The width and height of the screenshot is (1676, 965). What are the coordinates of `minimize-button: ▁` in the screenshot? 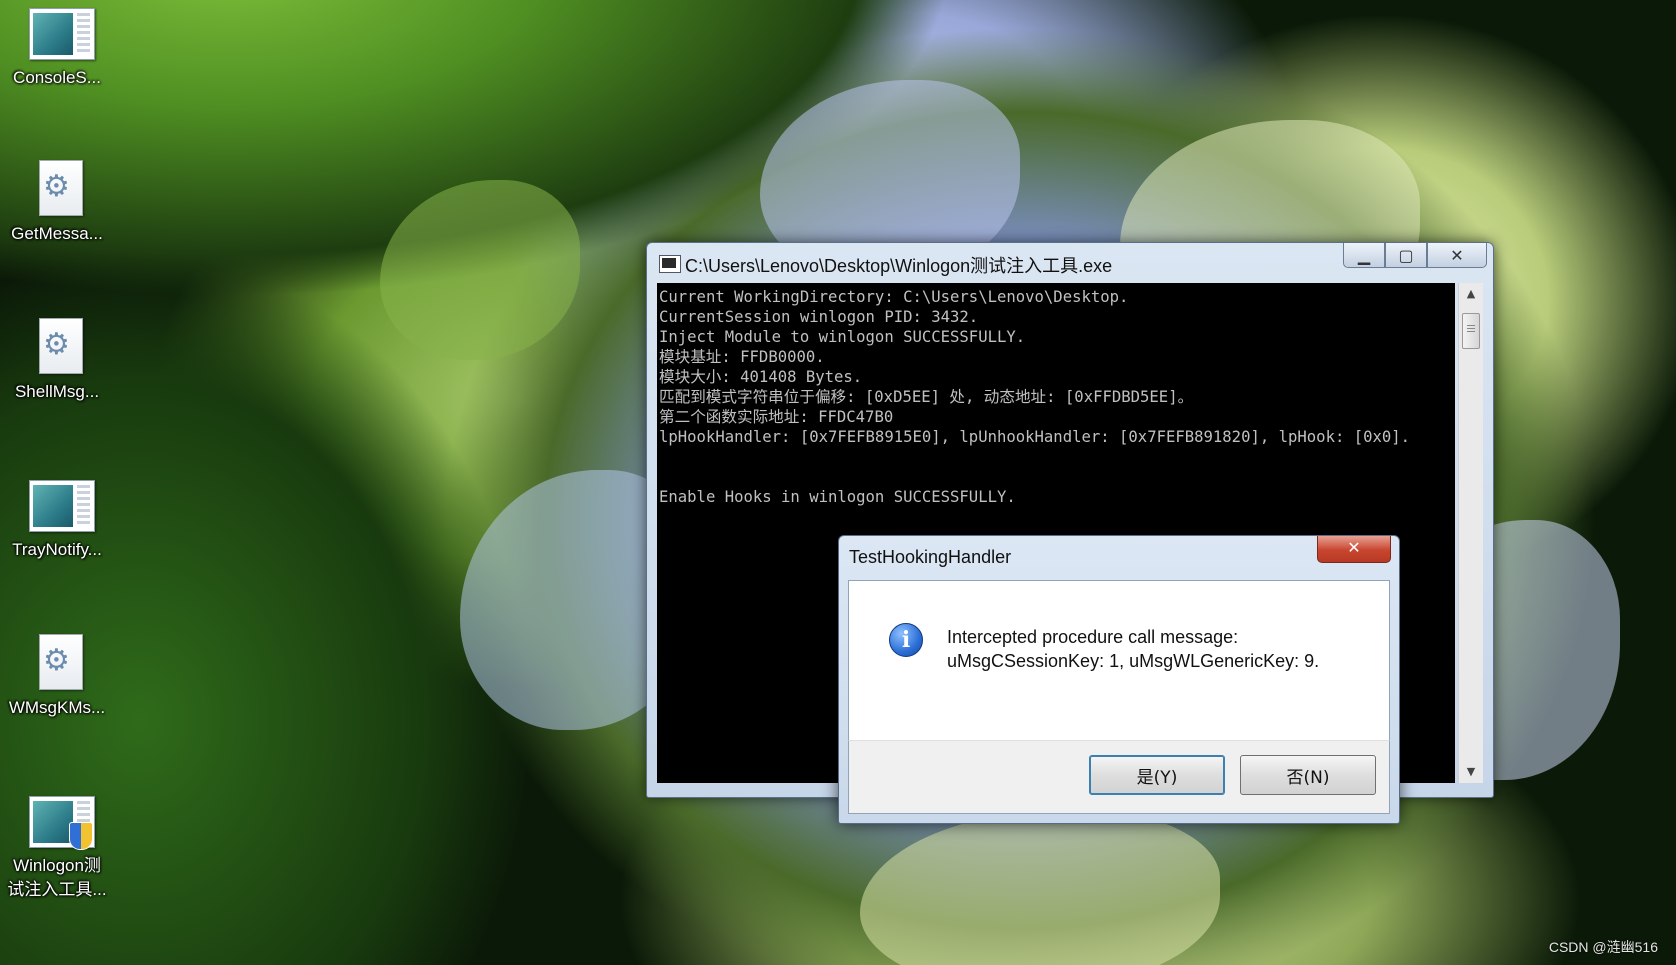 It's located at (1364, 255).